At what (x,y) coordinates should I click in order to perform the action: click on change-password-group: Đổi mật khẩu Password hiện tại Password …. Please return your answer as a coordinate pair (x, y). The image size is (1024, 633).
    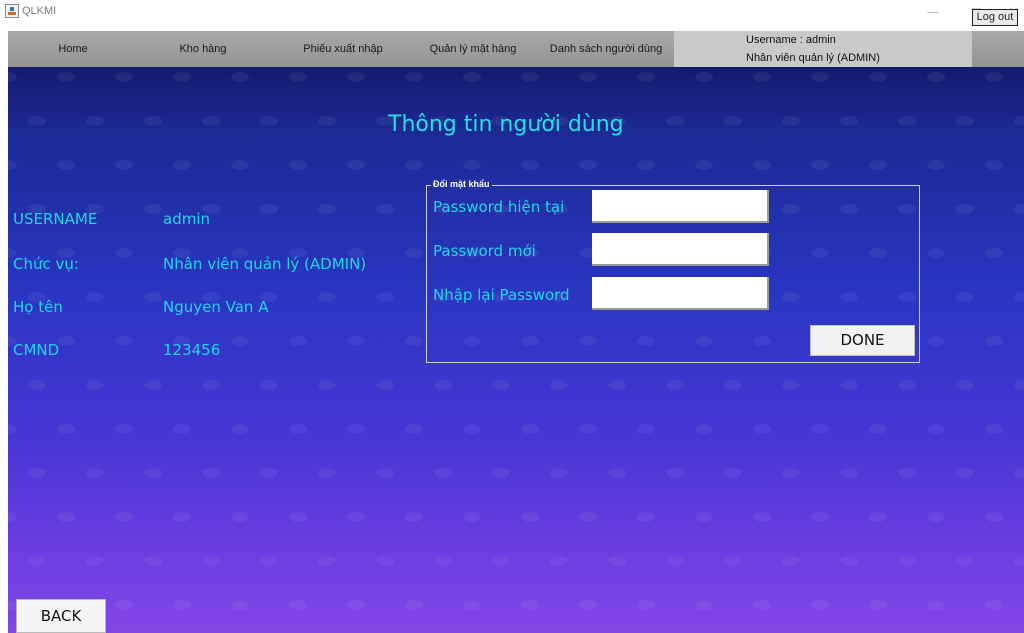
    Looking at the image, I should click on (673, 271).